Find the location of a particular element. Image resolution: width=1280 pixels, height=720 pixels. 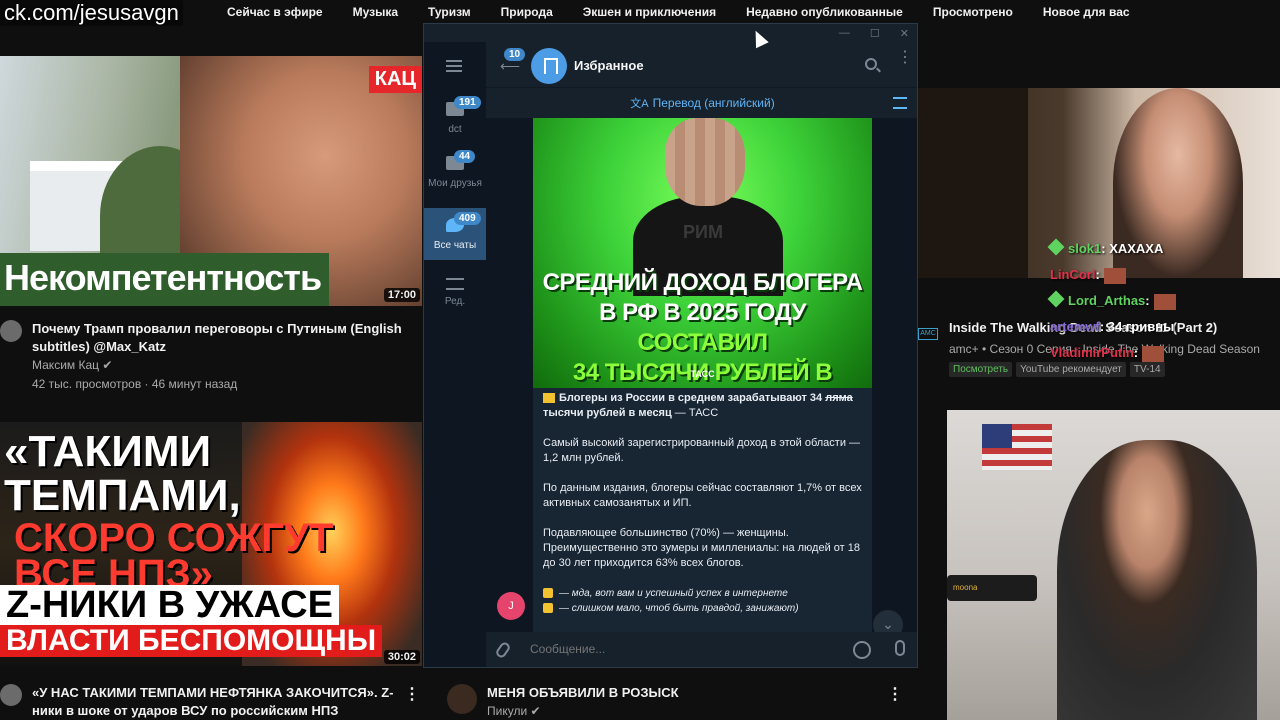

close-icon: ✕ is located at coordinates (904, 33).